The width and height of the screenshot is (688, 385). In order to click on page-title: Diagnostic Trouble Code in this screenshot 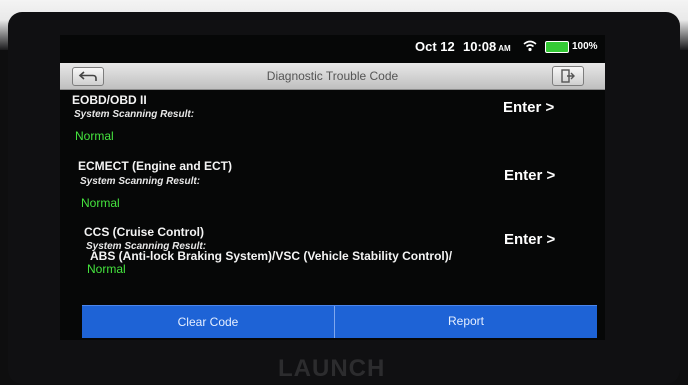, I will do `click(332, 76)`.